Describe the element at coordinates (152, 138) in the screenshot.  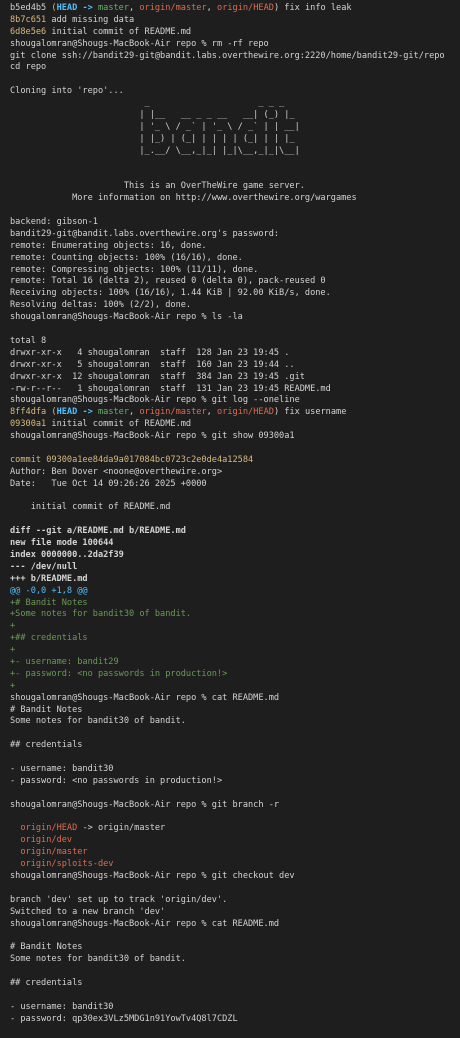
I see `terminal-text: | |_) | (_| | | | | (_| | | |_` at that location.